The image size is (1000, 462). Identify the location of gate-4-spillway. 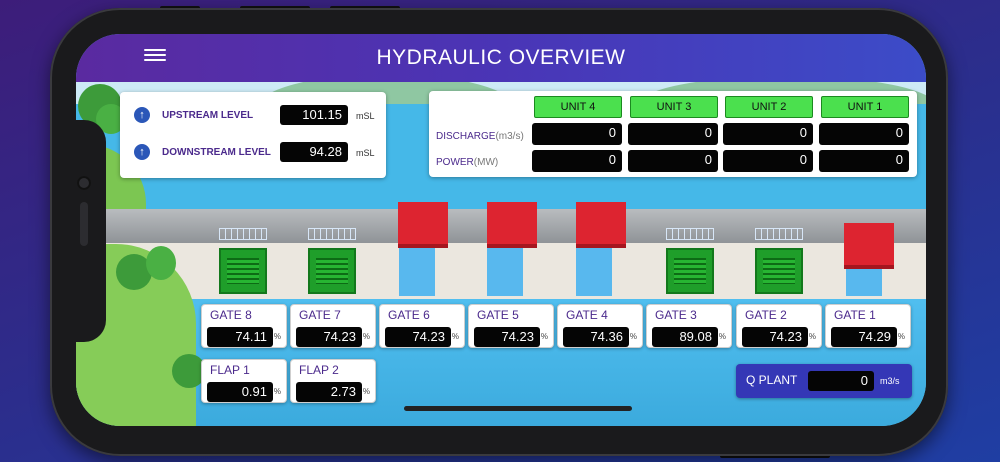
(594, 271).